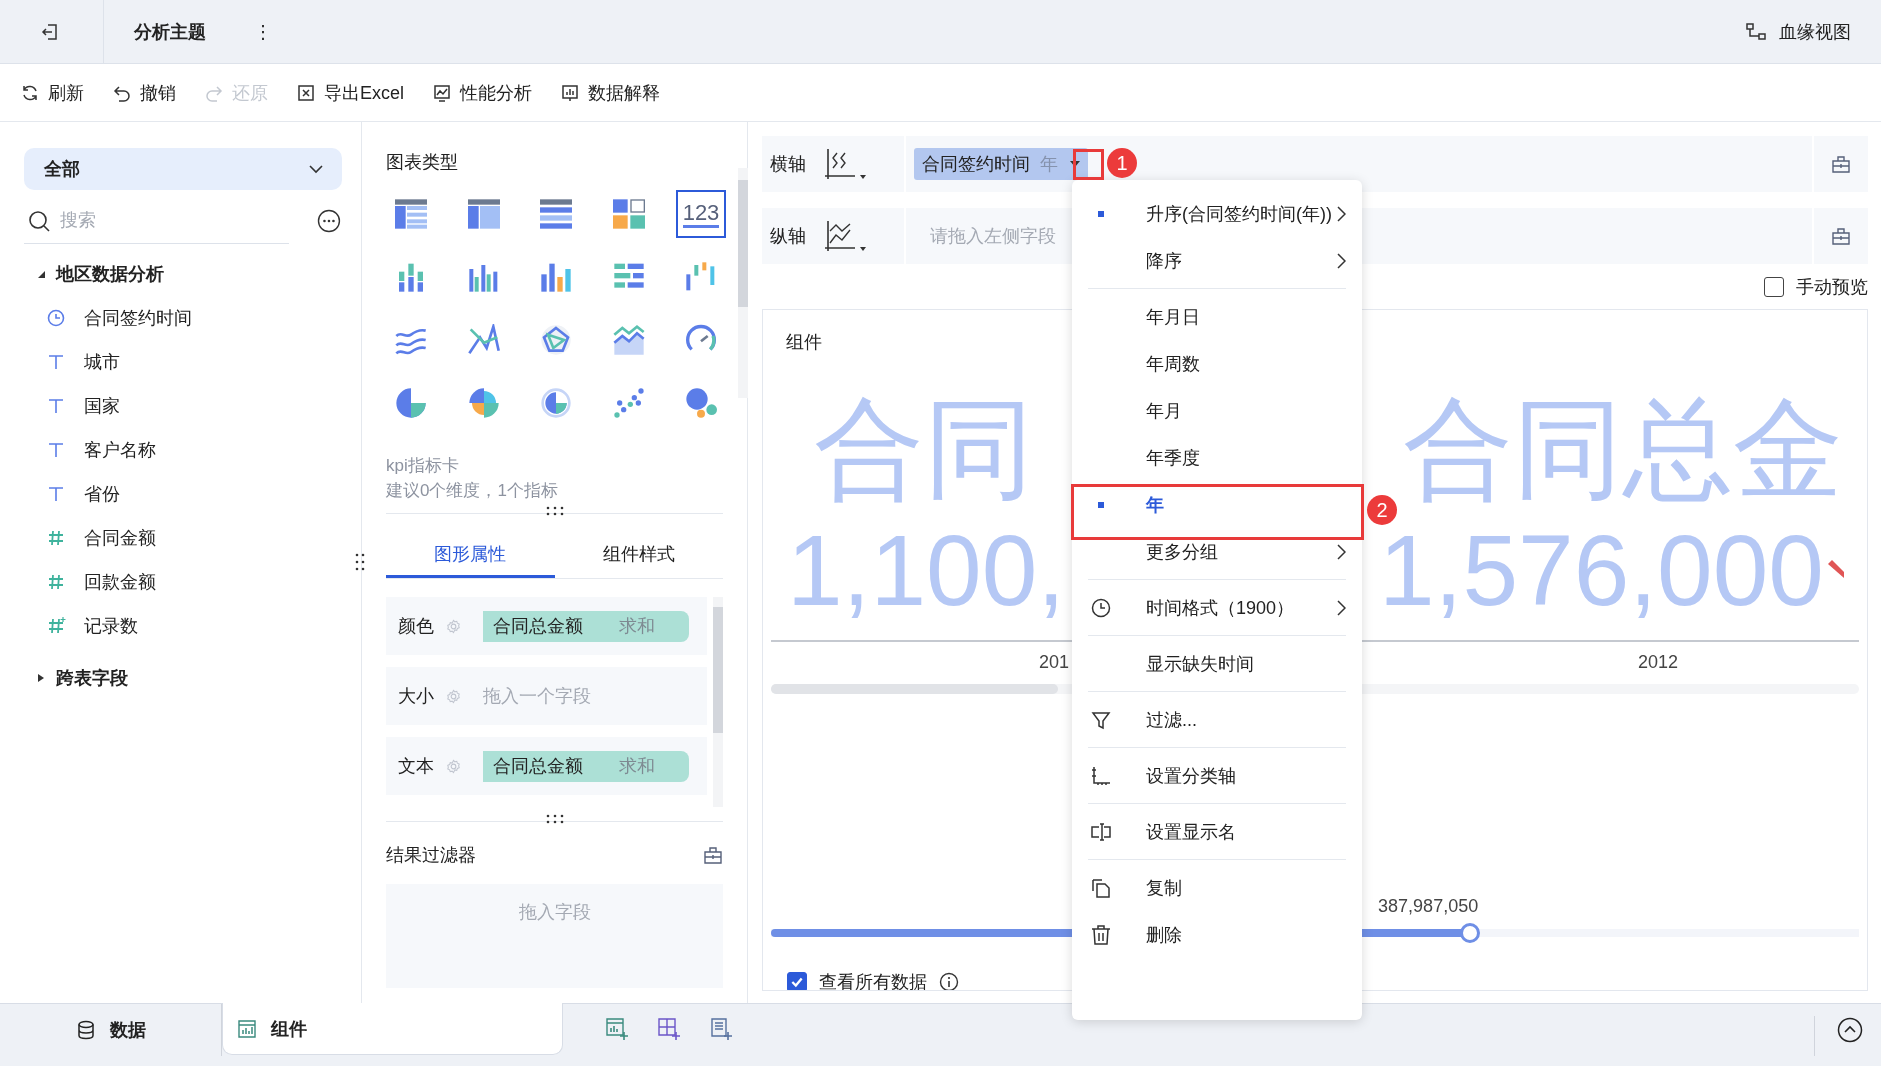 Image resolution: width=1881 pixels, height=1066 pixels. Describe the element at coordinates (431, 855) in the screenshot. I see `section-title: 结果过滤器` at that location.